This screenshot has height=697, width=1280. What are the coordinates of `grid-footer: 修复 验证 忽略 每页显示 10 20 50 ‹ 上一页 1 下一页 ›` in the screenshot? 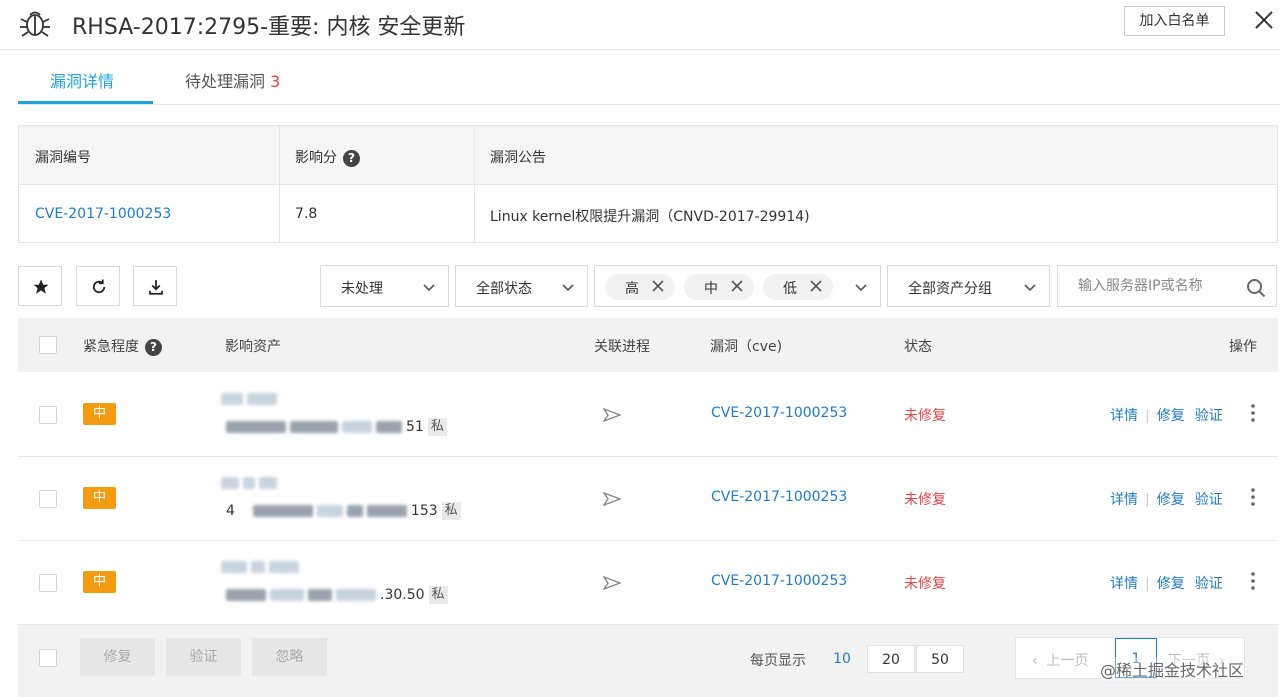 It's located at (648, 661).